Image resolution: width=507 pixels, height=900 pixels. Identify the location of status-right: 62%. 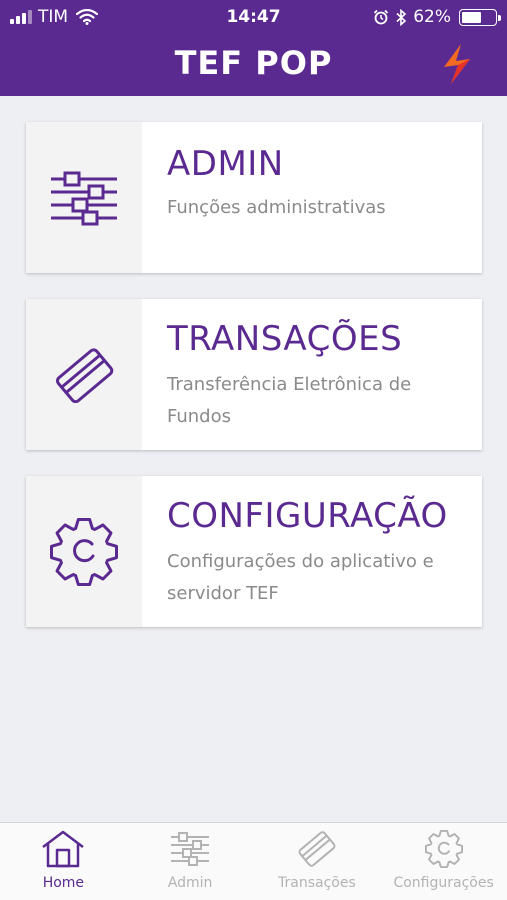
(437, 17).